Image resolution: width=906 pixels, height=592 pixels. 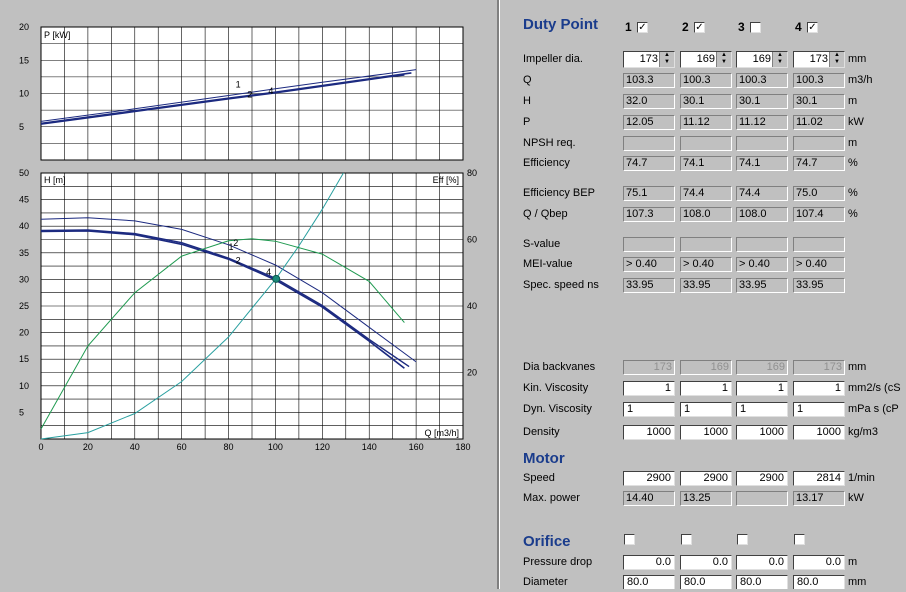 I want to click on power-y-tick-label: 15, so click(x=24, y=60).